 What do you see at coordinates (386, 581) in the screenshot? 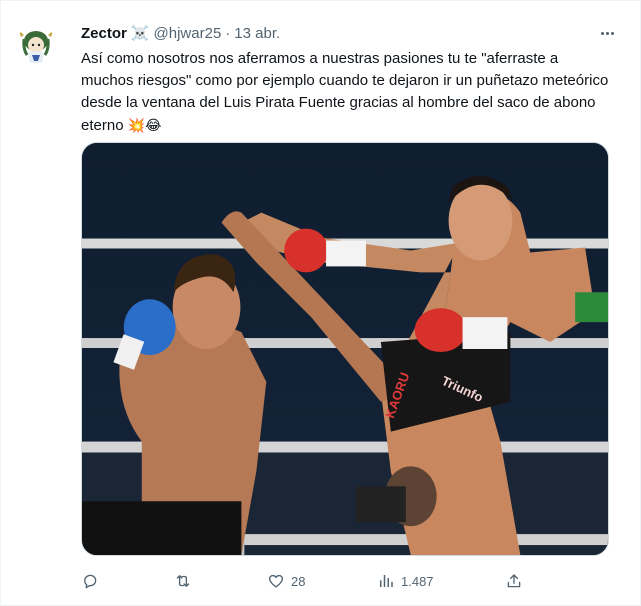
I see `views-icon` at bounding box center [386, 581].